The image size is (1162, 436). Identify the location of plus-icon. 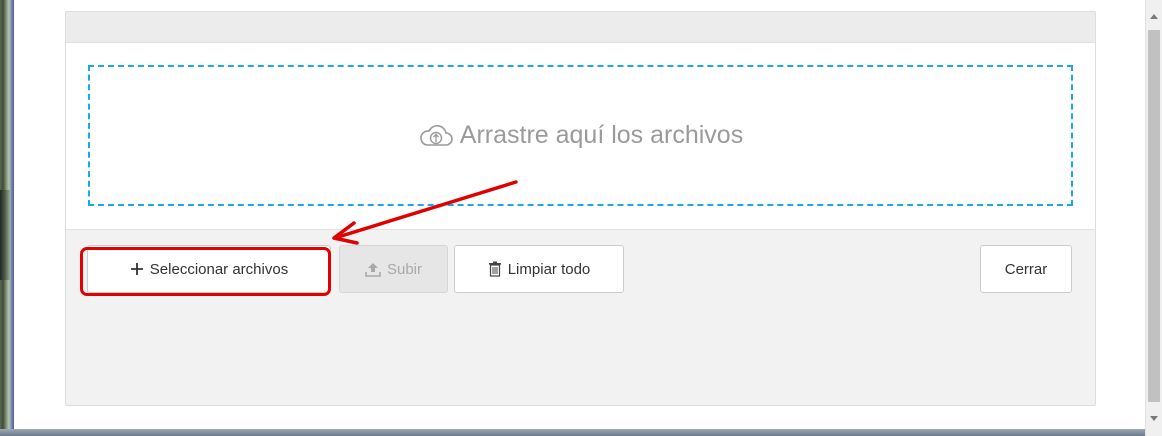
(136, 269).